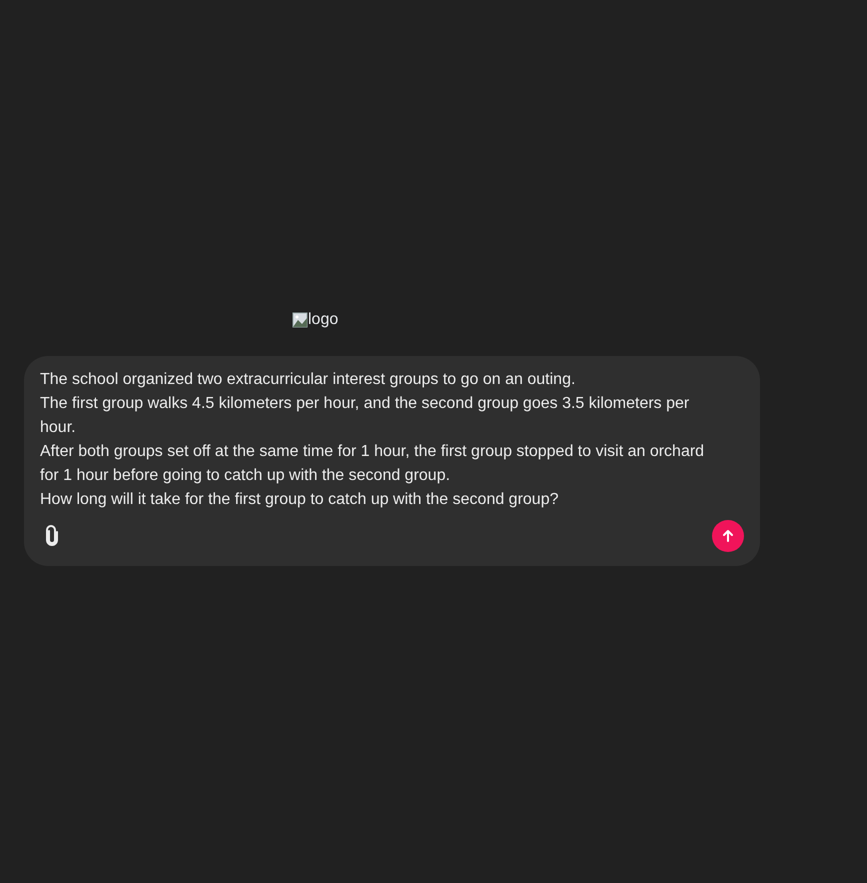 The height and width of the screenshot is (883, 867). What do you see at coordinates (375, 440) in the screenshot?
I see `message-input: The school organized two extracurricular interest groups to go on an outing. The first group walks 4.5 kilometers per hour, and the second group goes 3.5 kilometers per hour. After both groups set off at the same time for 1 hour, the first group stopped to visit an orchard for 1 hour before going to catch up with the second group. How long will it take for the first group to catch up with the second group?` at bounding box center [375, 440].